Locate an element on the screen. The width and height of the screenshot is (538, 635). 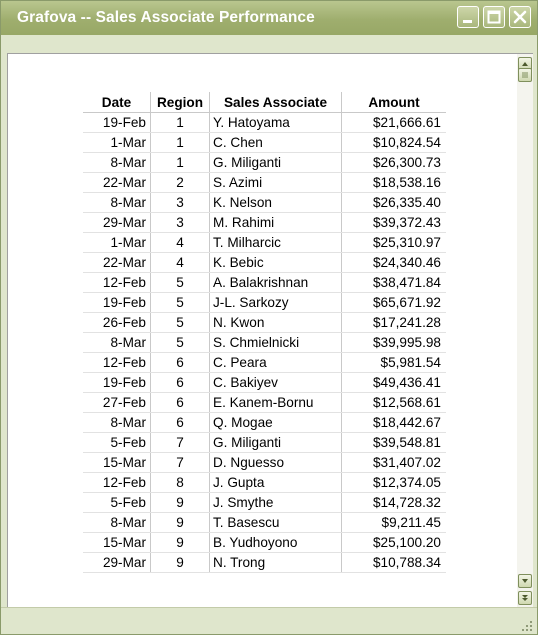
cell-amount: $39,995.98 is located at coordinates (393, 342).